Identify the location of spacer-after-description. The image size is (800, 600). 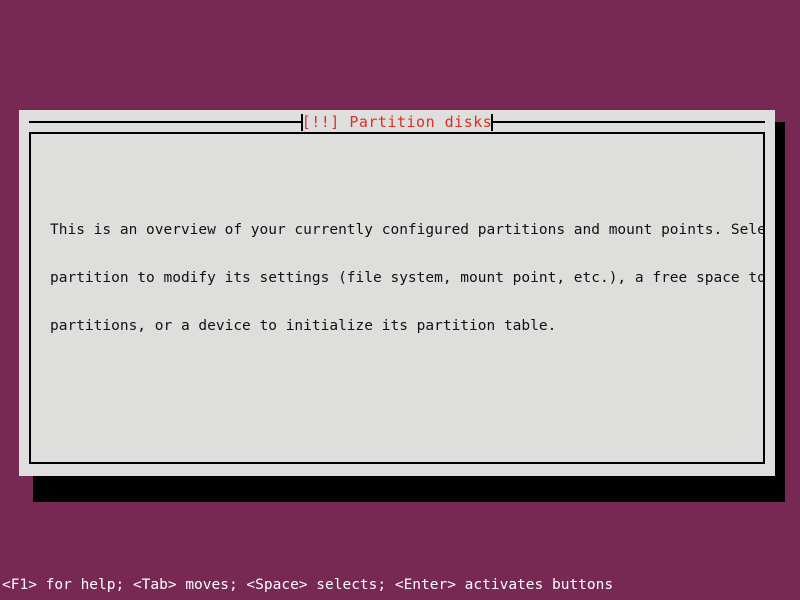
(397, 422).